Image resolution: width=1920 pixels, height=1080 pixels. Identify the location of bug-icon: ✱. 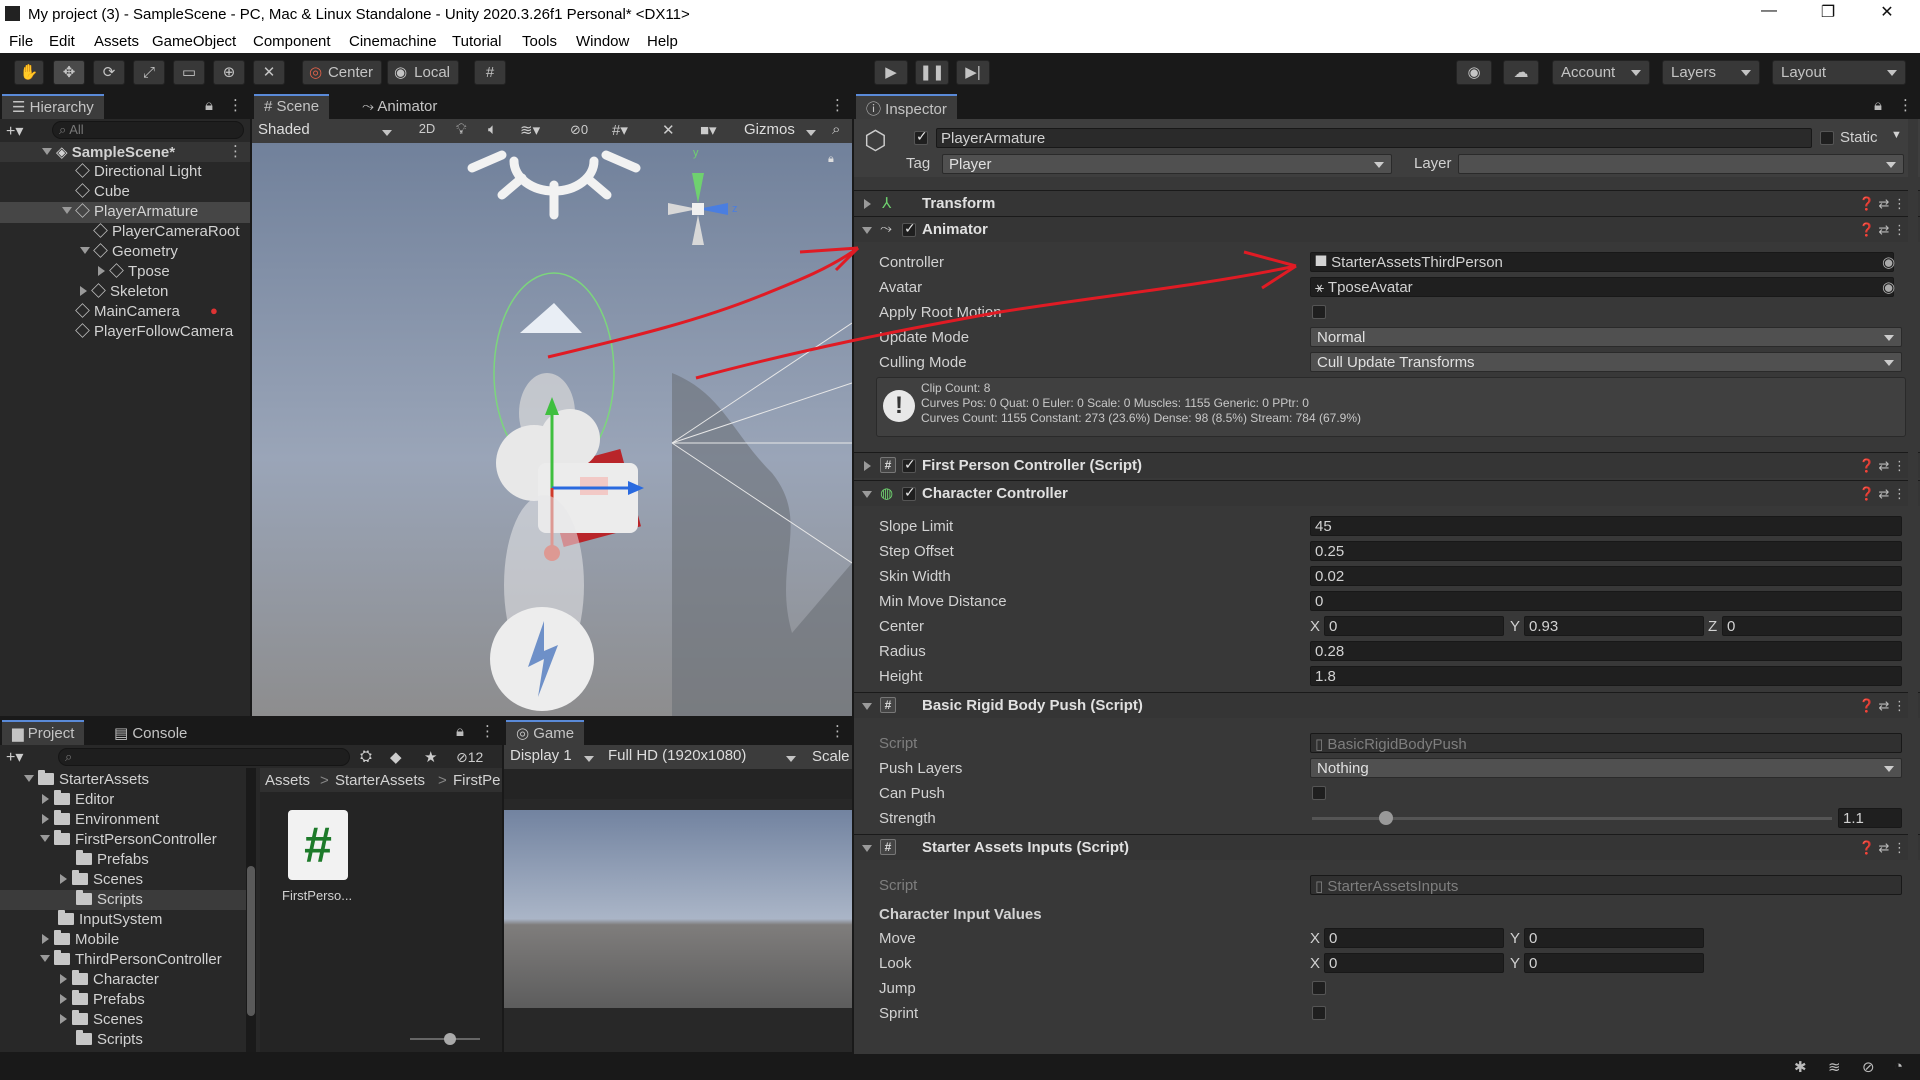
(1800, 1067).